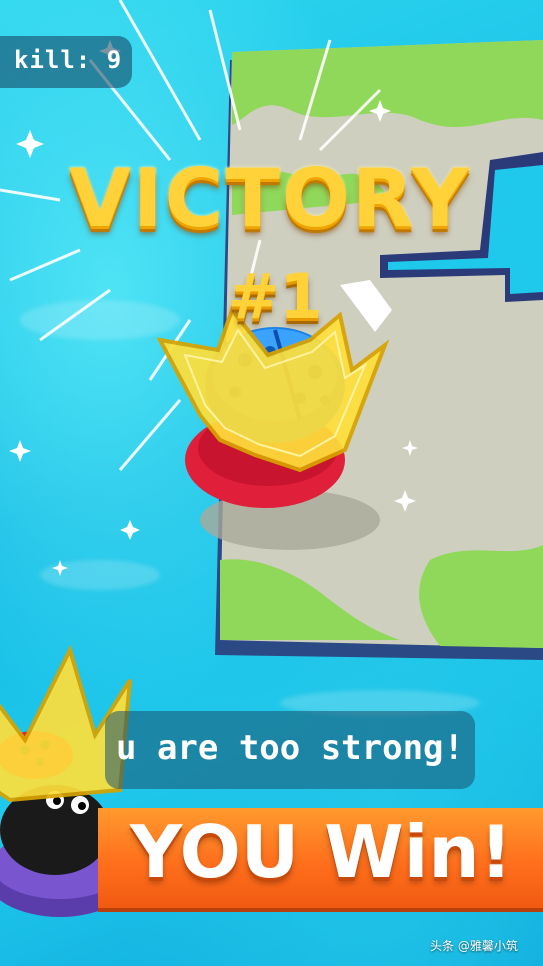  I want to click on victory-title: VICTORY, so click(270, 198).